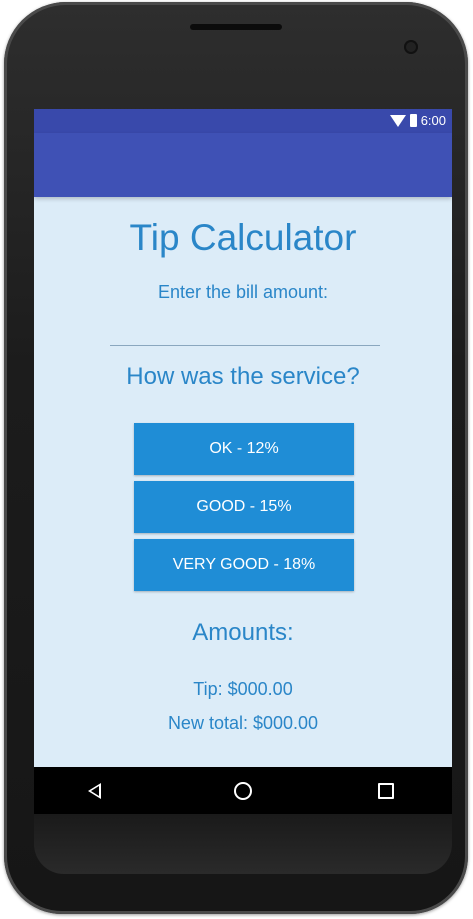  What do you see at coordinates (243, 292) in the screenshot?
I see `bill-amount-label: Enter the bill amount:` at bounding box center [243, 292].